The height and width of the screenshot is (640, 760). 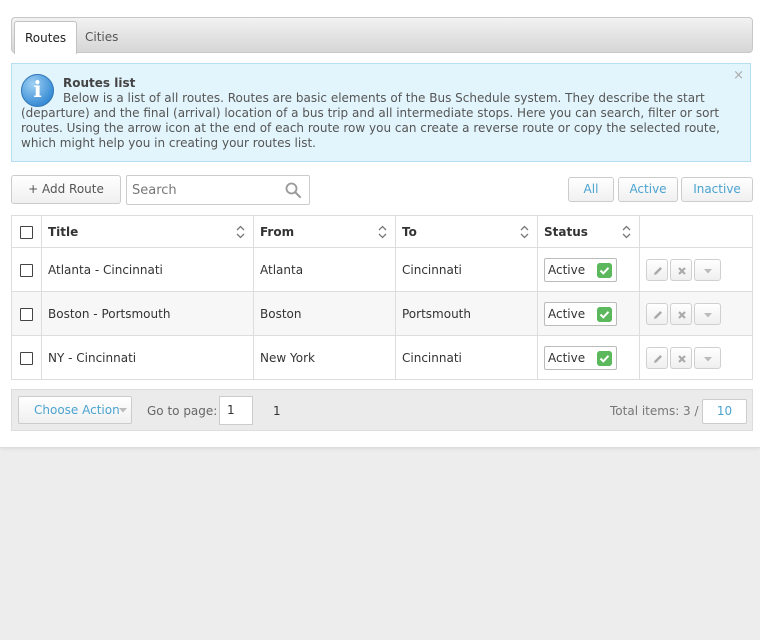 What do you see at coordinates (466, 313) in the screenshot?
I see `route-to: Portsmouth` at bounding box center [466, 313].